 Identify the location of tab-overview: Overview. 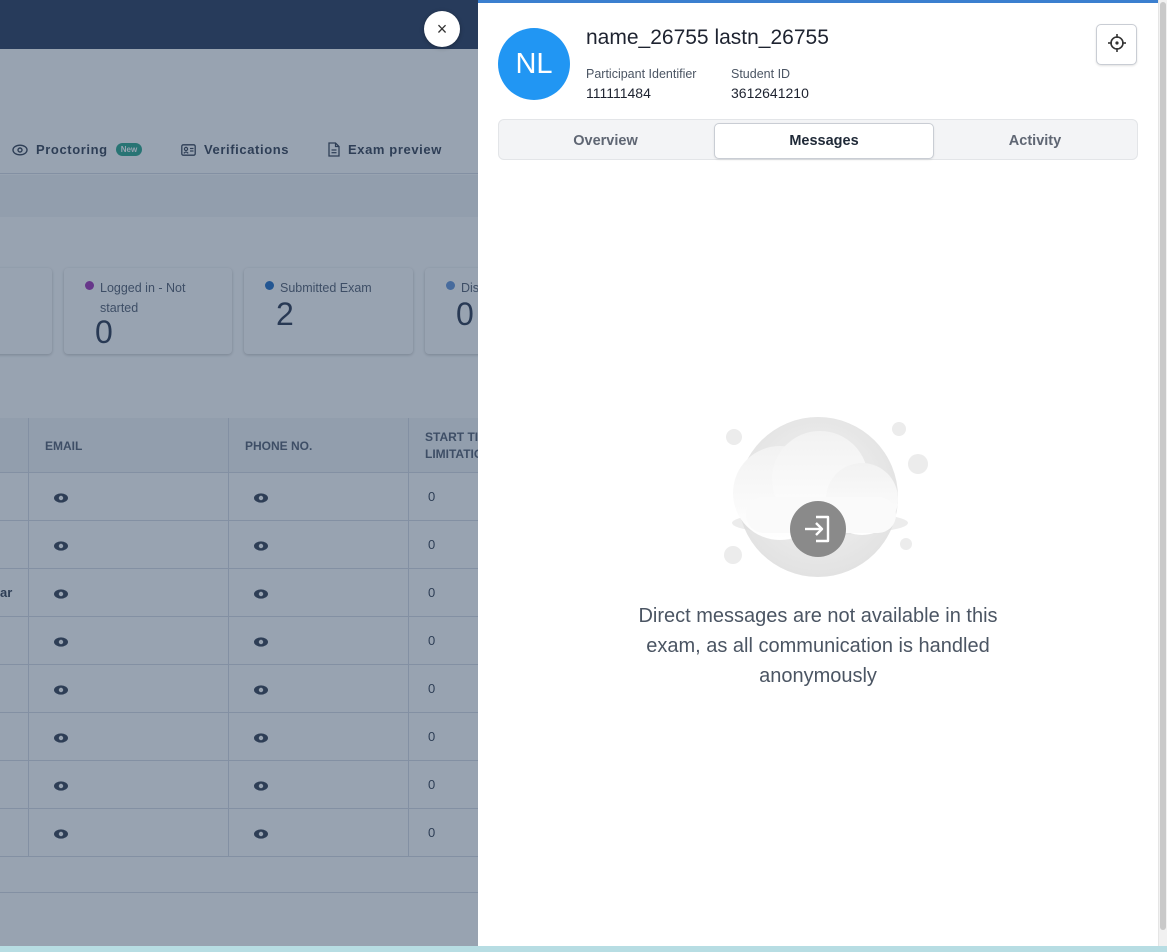
(605, 141).